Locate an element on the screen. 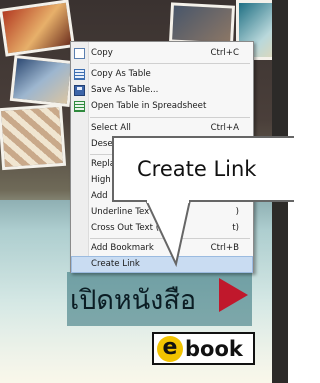 This screenshot has height=383, width=320. menu-item-shortcut: Ctrl+A is located at coordinates (224, 128).